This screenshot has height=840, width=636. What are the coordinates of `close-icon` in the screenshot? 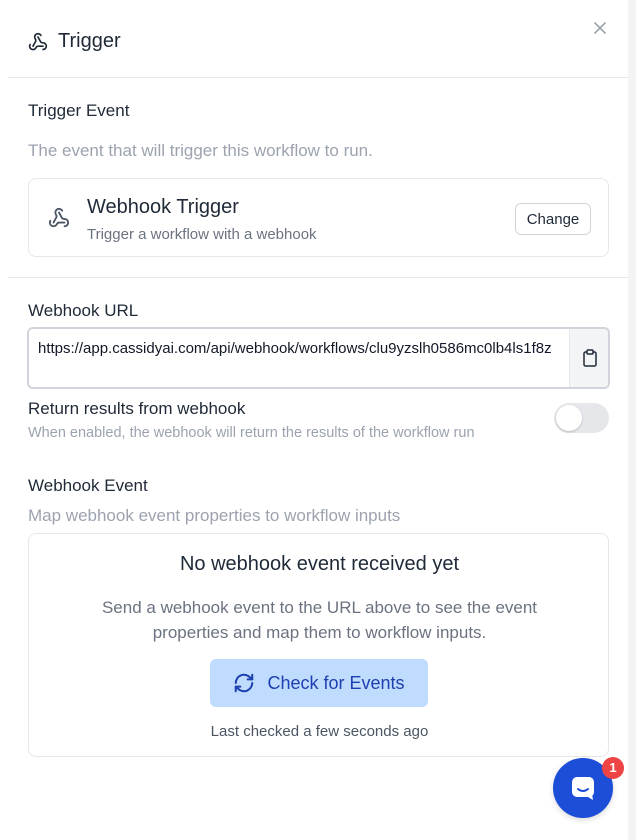 It's located at (600, 28).